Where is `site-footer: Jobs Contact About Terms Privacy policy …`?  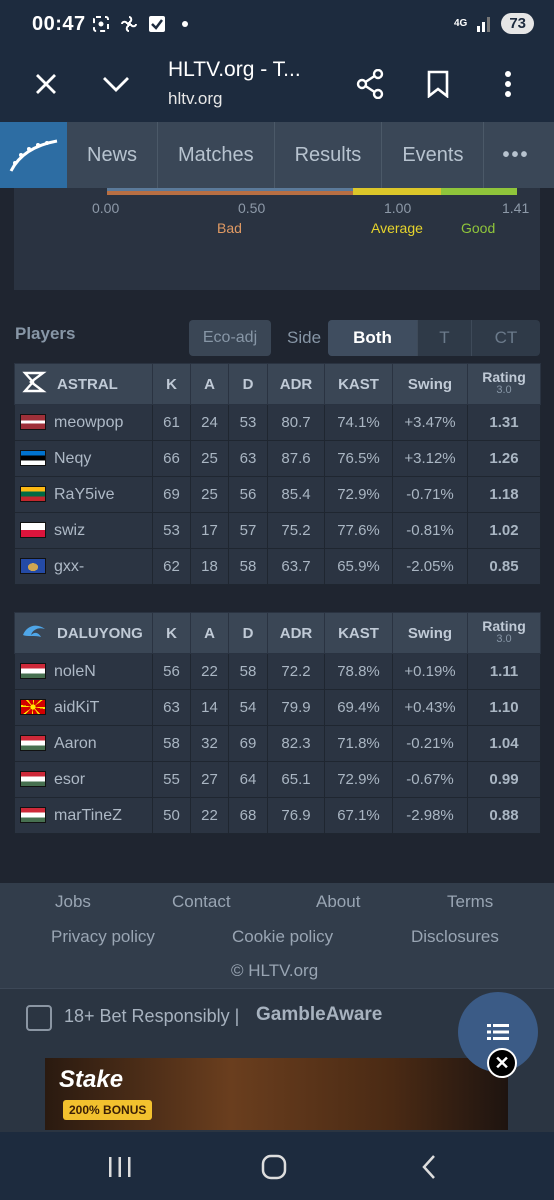
site-footer: Jobs Contact About Terms Privacy policy … is located at coordinates (277, 935).